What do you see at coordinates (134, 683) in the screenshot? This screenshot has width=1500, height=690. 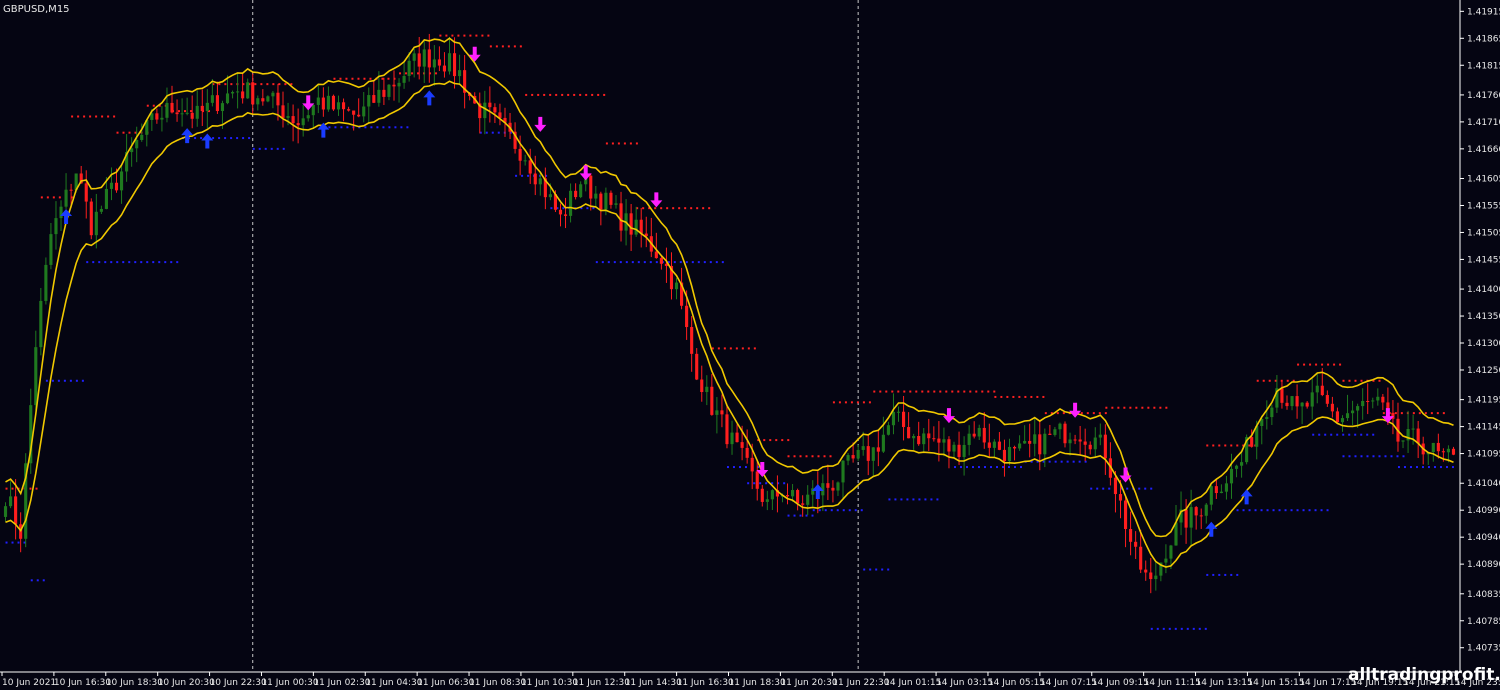 I see `x-tick-label: 10 Jun 18:30` at bounding box center [134, 683].